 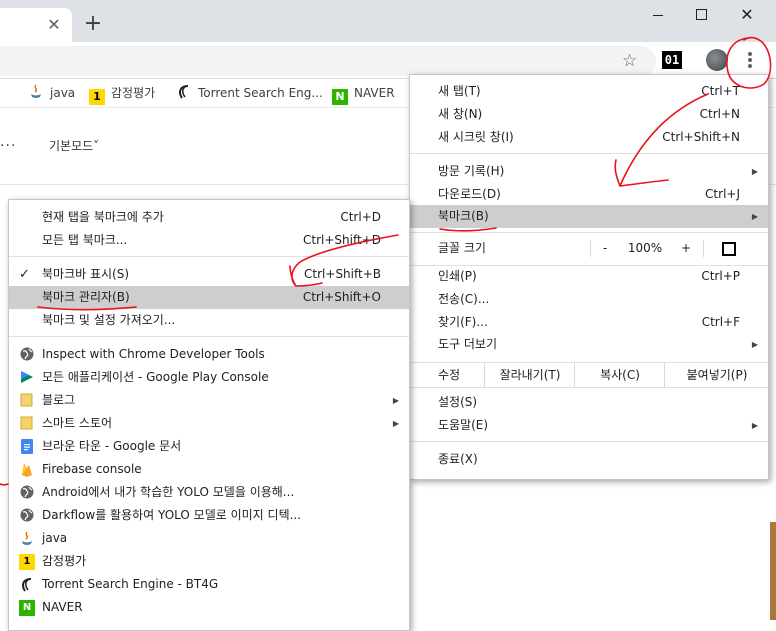 I want to click on zoom-label: 글꼴 크기, so click(x=462, y=248).